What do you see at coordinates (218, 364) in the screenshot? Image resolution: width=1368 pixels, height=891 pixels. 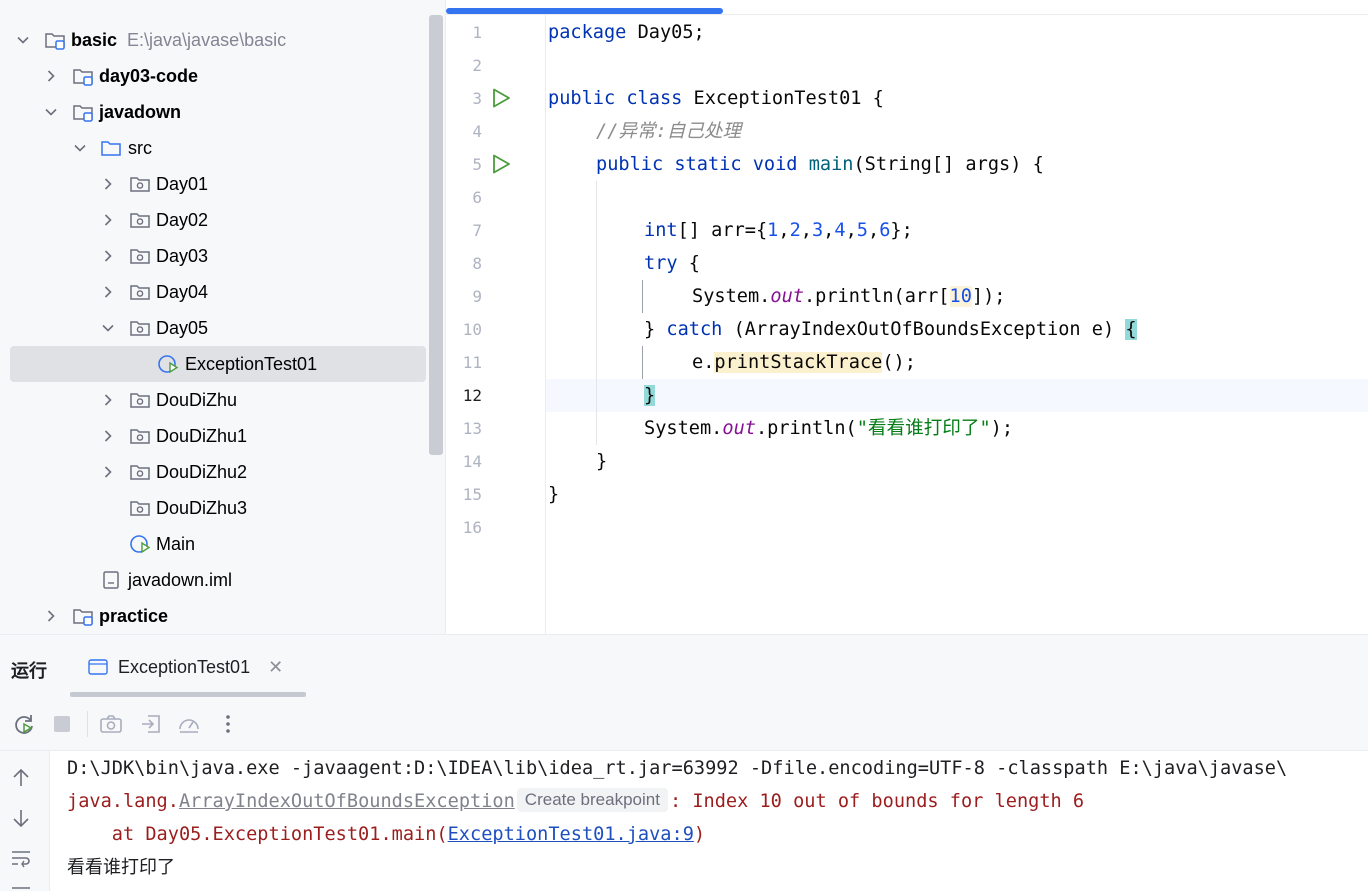 I see `tree-item-exceptiontest01: ExceptionTest01` at bounding box center [218, 364].